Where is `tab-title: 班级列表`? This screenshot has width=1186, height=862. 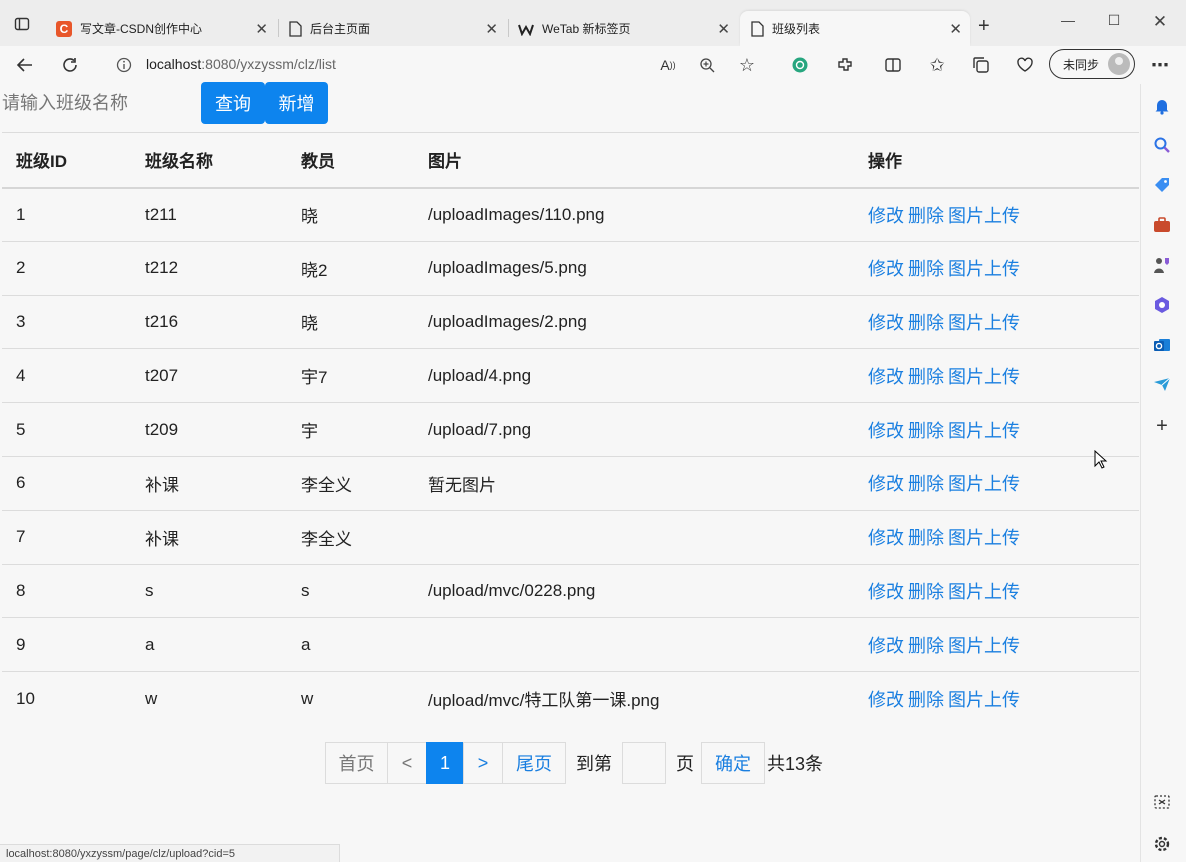
tab-title: 班级列表 is located at coordinates (796, 29).